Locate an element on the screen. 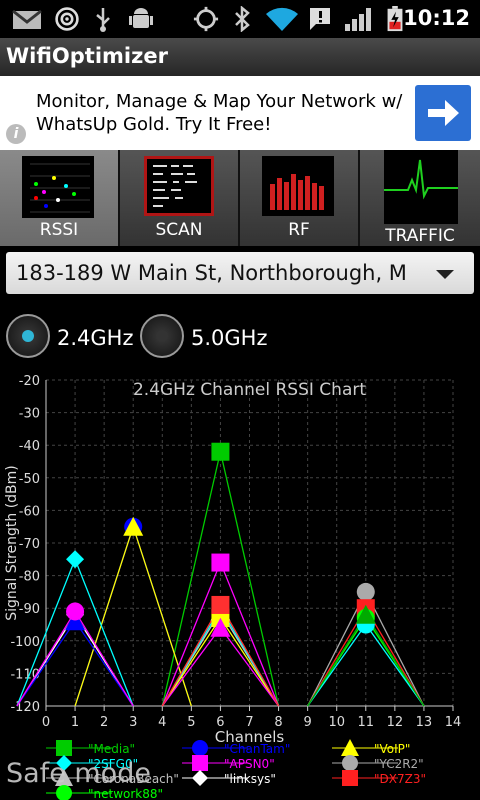 This screenshot has height=800, width=480. y-tick-label: -20 is located at coordinates (29, 381).